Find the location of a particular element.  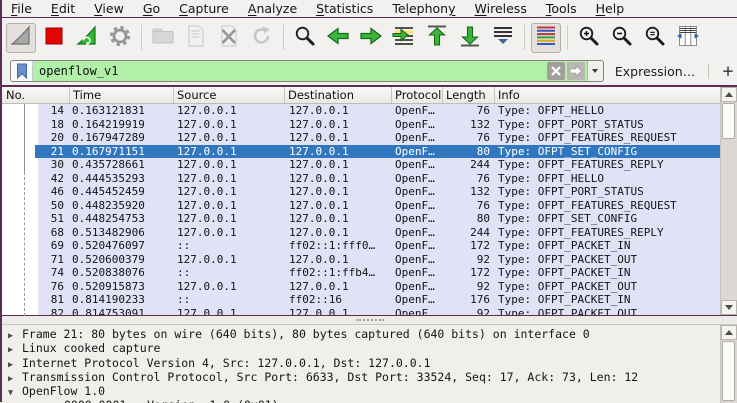

cell-info: Type: OFPT_SET_CONFIG is located at coordinates (616, 151).